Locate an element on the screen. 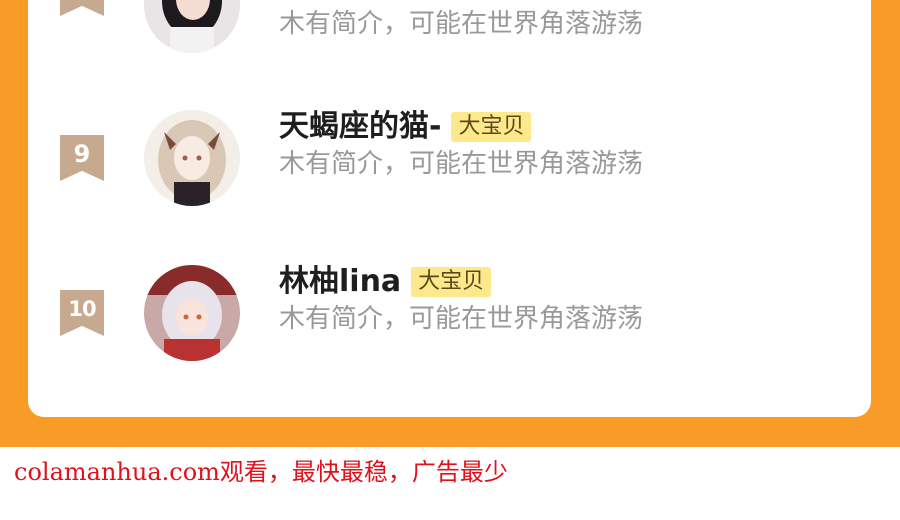  rank-ribbon-icon: 9 is located at coordinates (82, 158).